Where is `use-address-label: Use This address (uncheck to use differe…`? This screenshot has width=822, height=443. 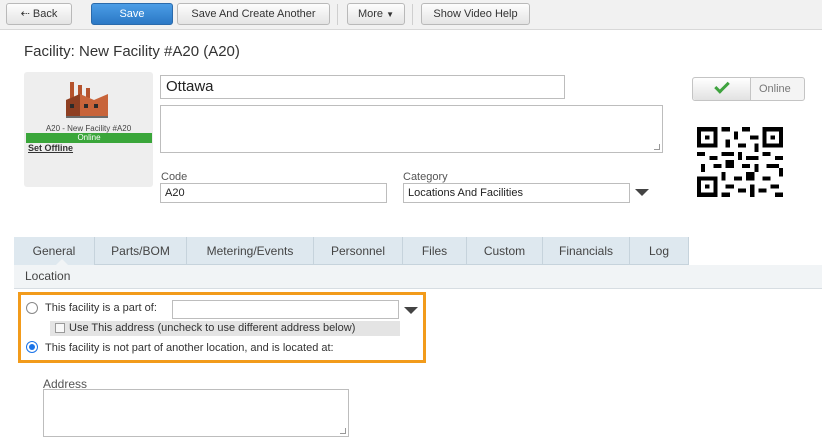
use-address-label: Use This address (uncheck to use differe… is located at coordinates (212, 328).